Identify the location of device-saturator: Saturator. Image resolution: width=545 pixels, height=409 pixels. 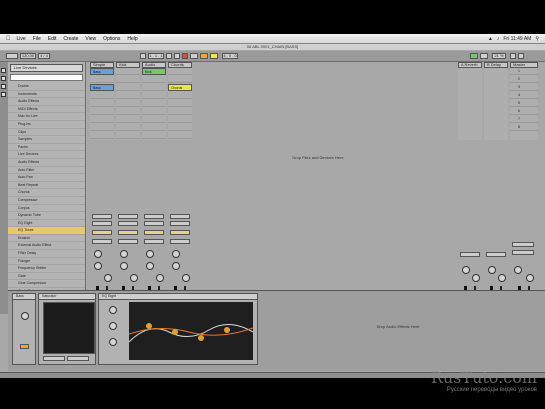
(67, 329).